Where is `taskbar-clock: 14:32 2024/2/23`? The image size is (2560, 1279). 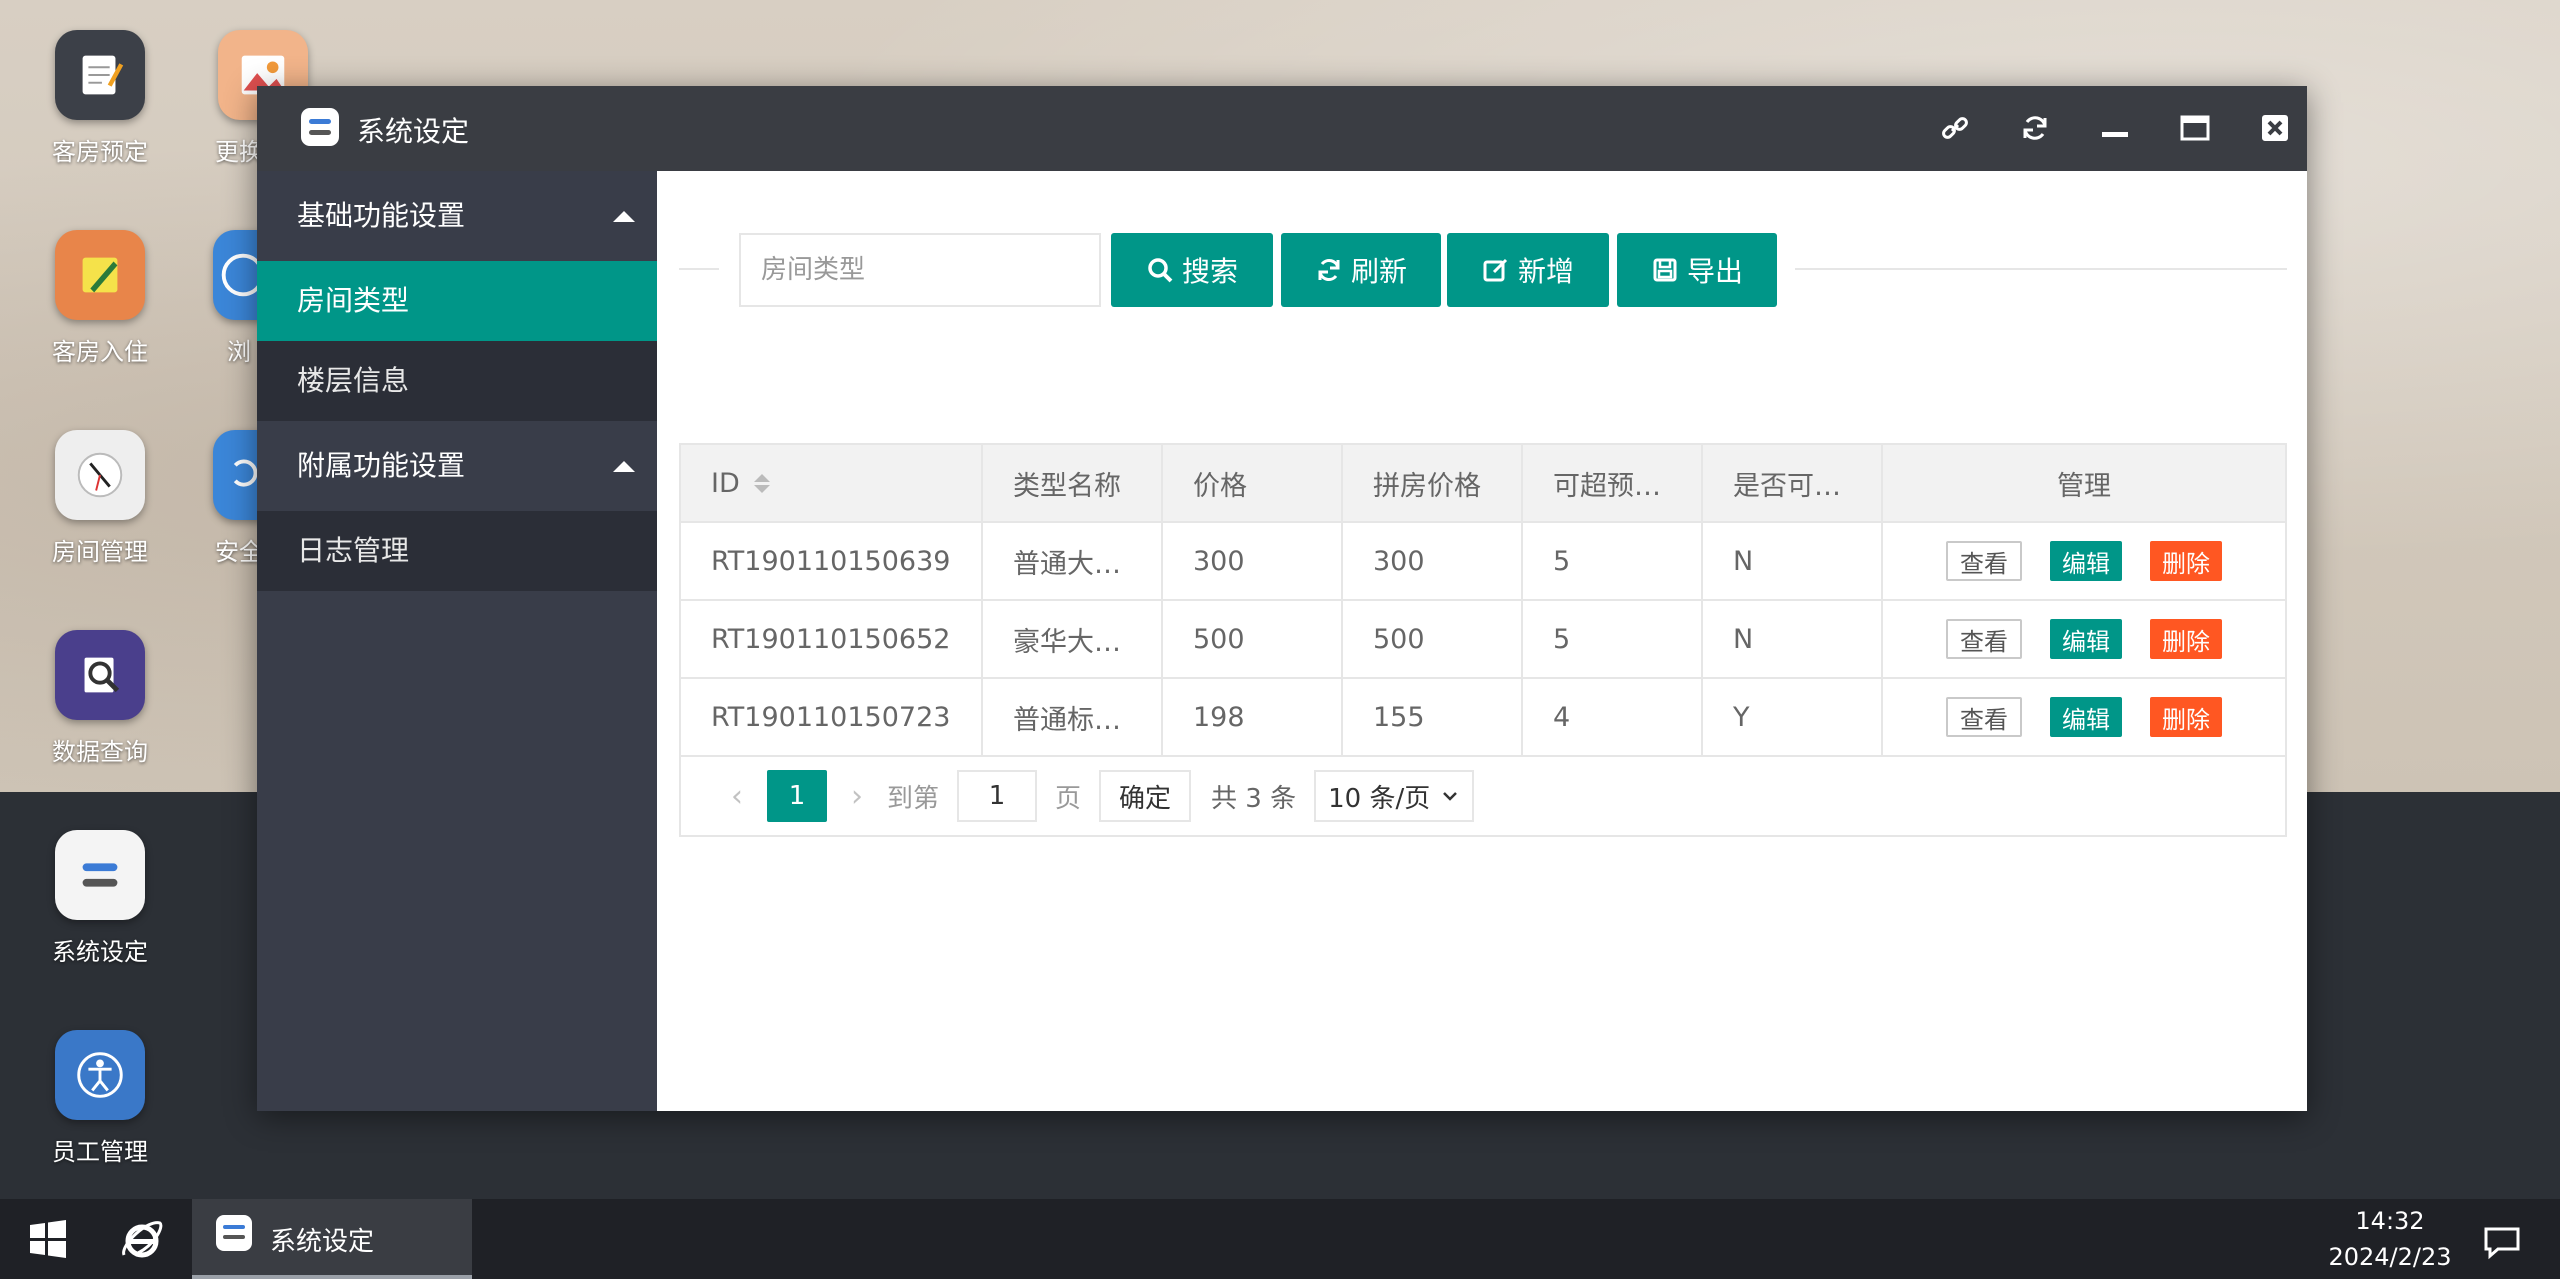 taskbar-clock: 14:32 2024/2/23 is located at coordinates (2390, 1239).